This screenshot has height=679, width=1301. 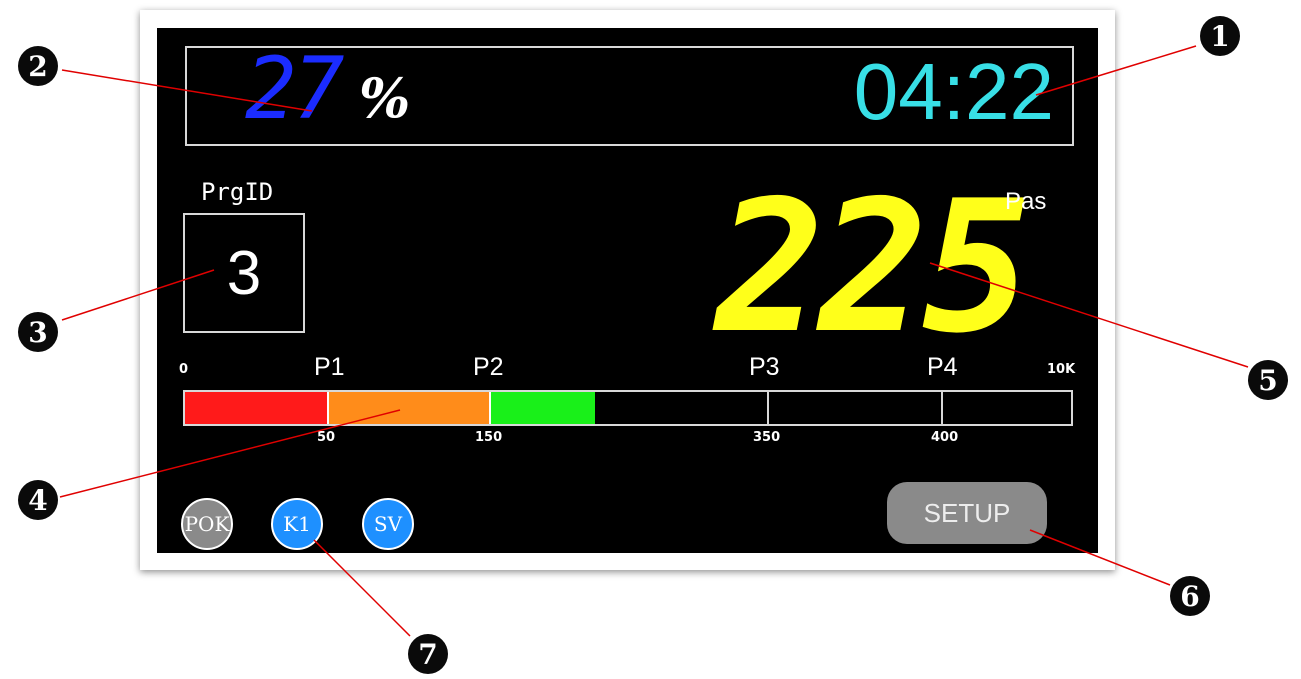 What do you see at coordinates (38, 500) in the screenshot?
I see `callout-marker-4: 4` at bounding box center [38, 500].